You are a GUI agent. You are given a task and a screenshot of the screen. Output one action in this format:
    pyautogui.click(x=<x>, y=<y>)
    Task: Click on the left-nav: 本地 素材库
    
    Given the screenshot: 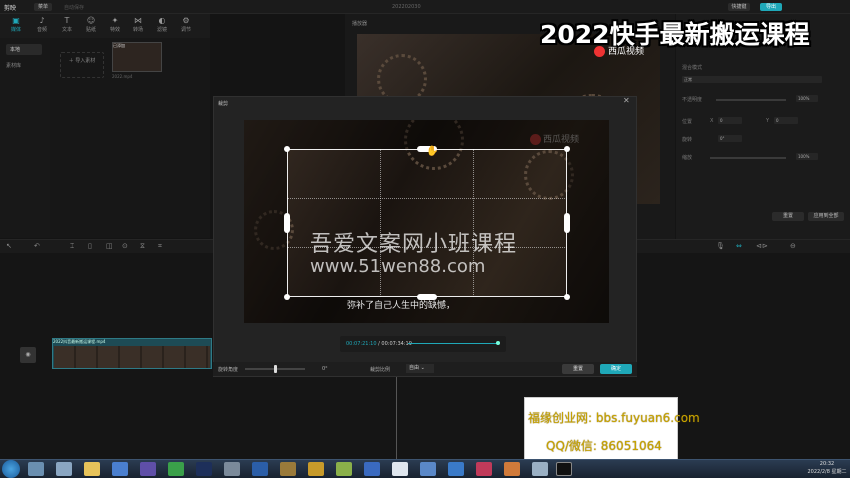 What is the action you would take?
    pyautogui.click(x=25, y=138)
    